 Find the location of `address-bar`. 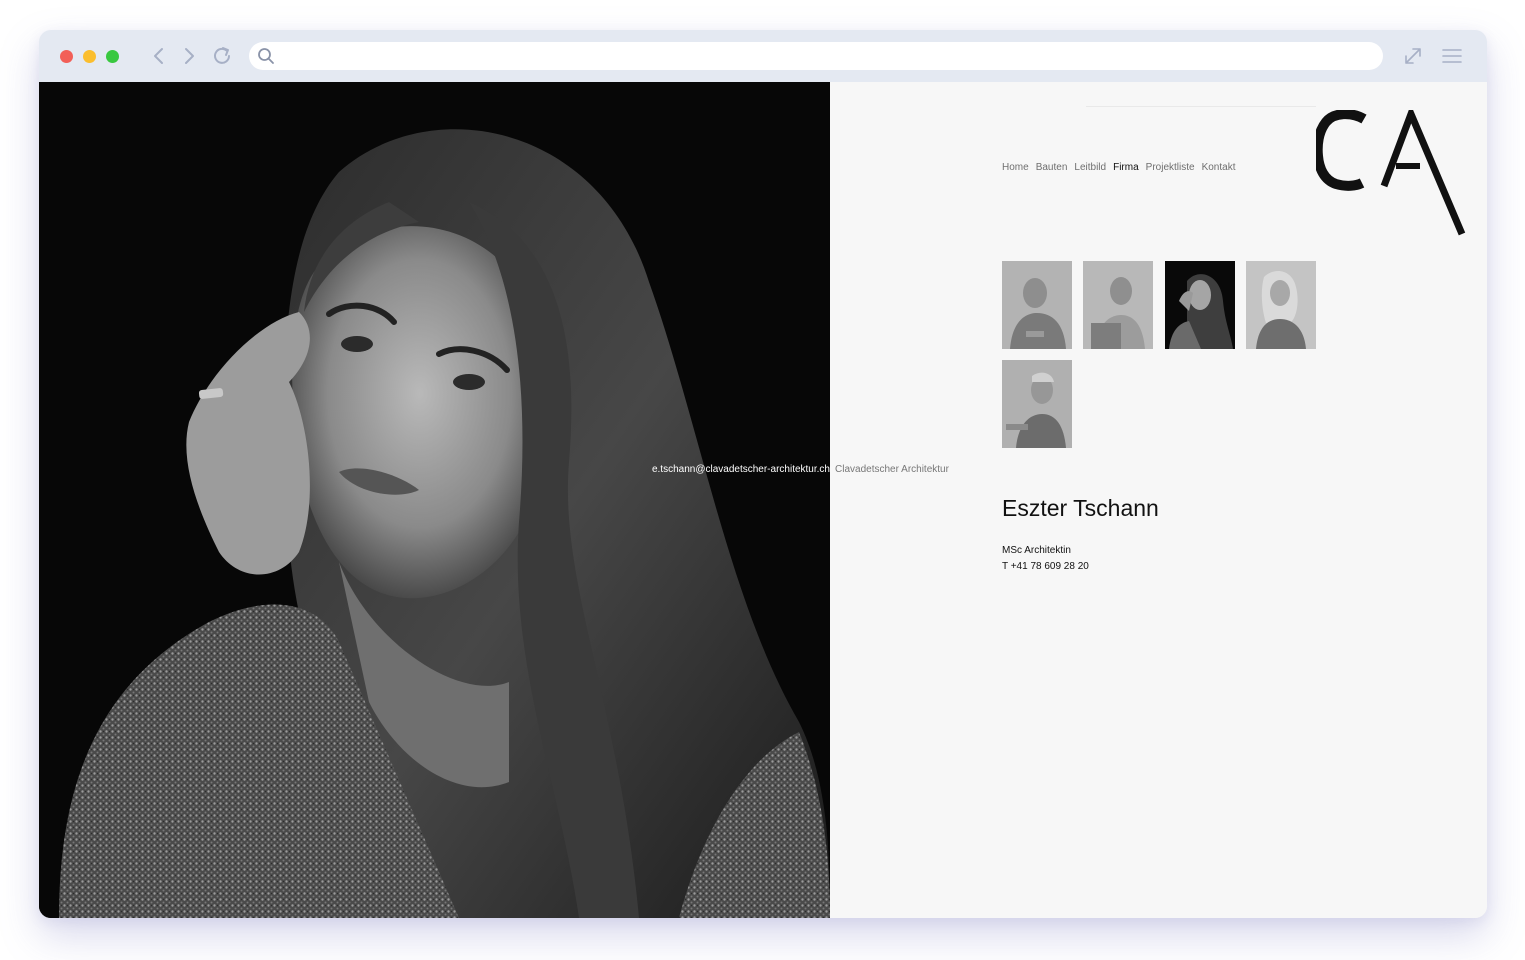

address-bar is located at coordinates (816, 56).